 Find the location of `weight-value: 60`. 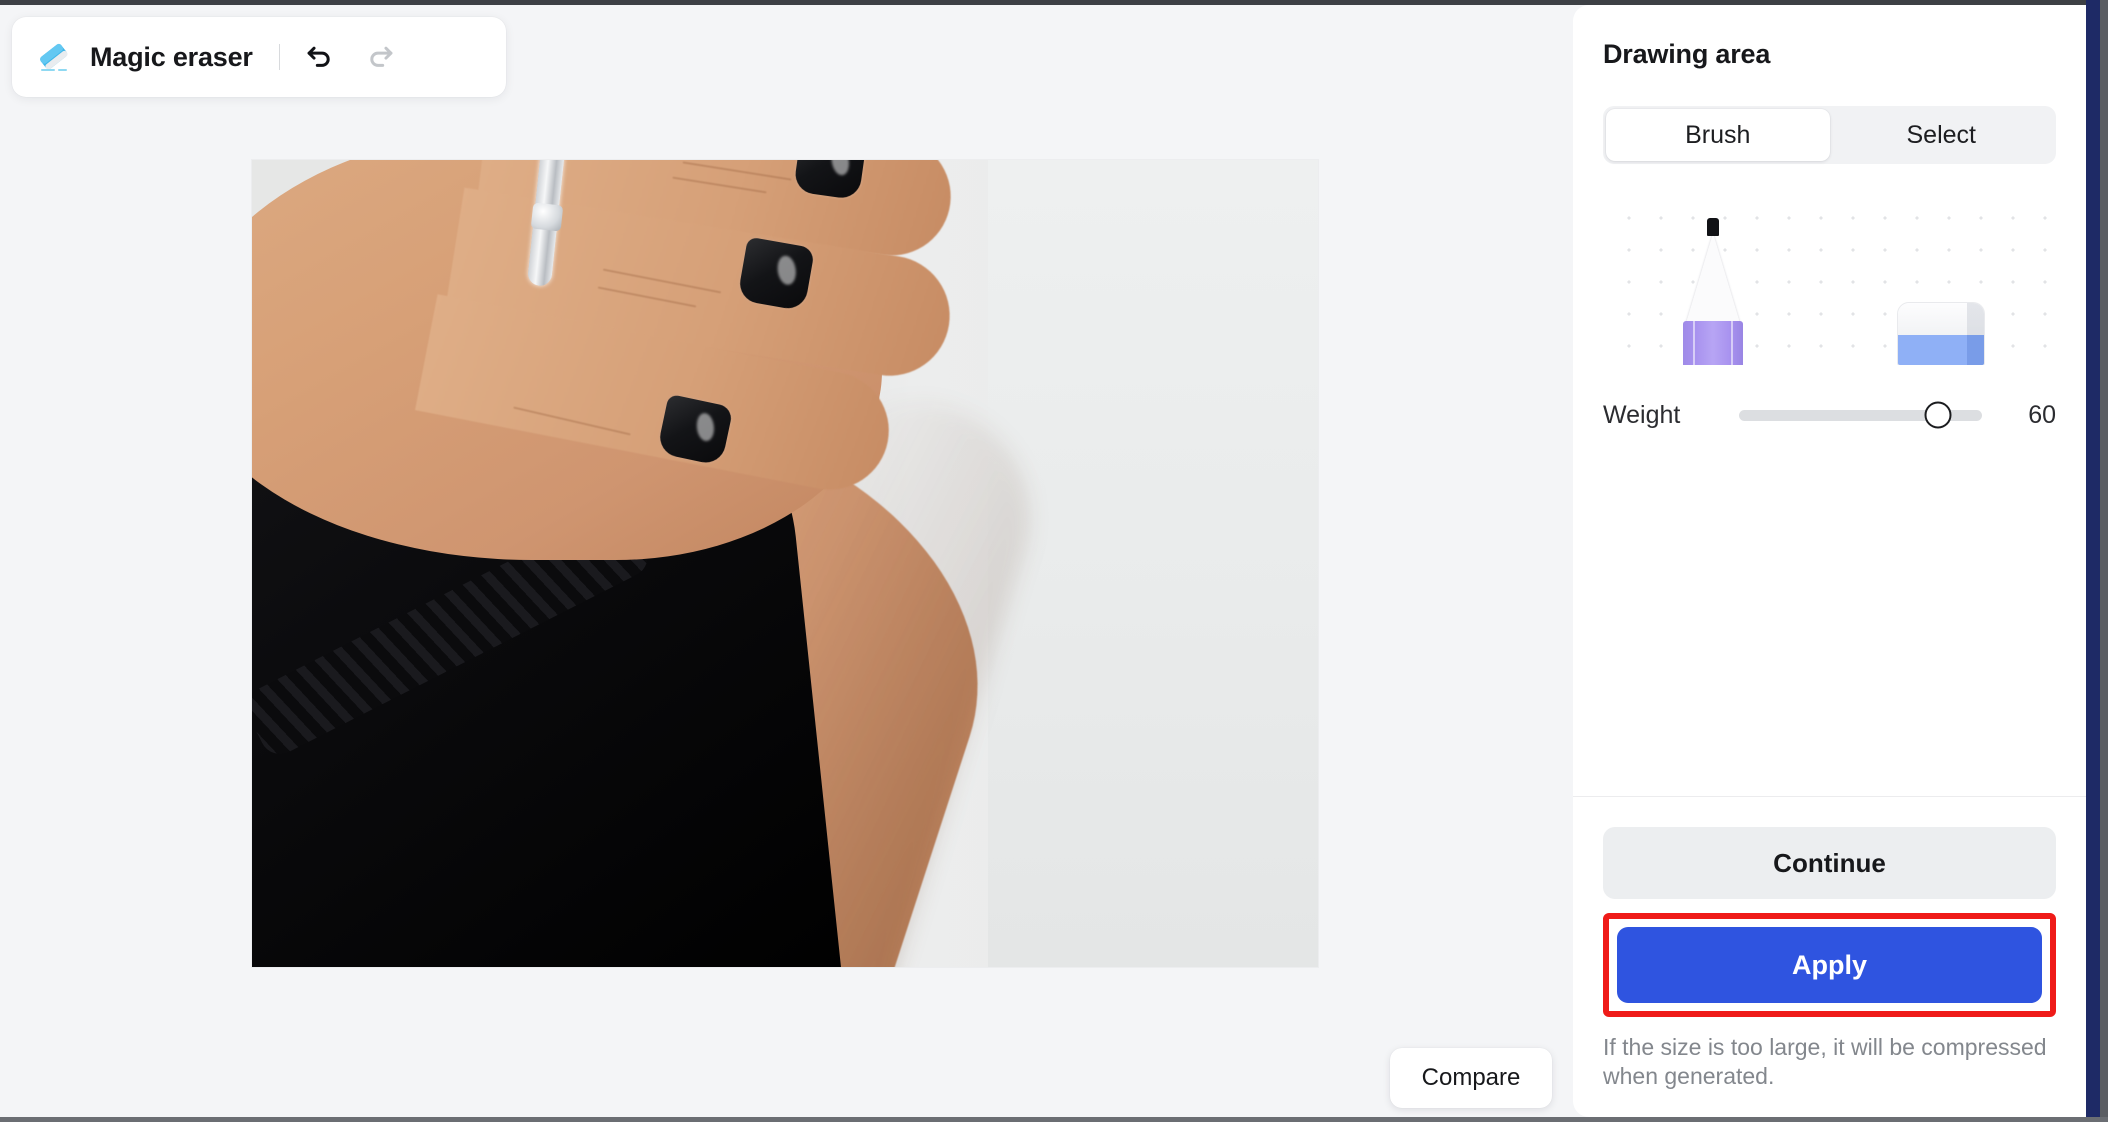

weight-value: 60 is located at coordinates (2042, 414).